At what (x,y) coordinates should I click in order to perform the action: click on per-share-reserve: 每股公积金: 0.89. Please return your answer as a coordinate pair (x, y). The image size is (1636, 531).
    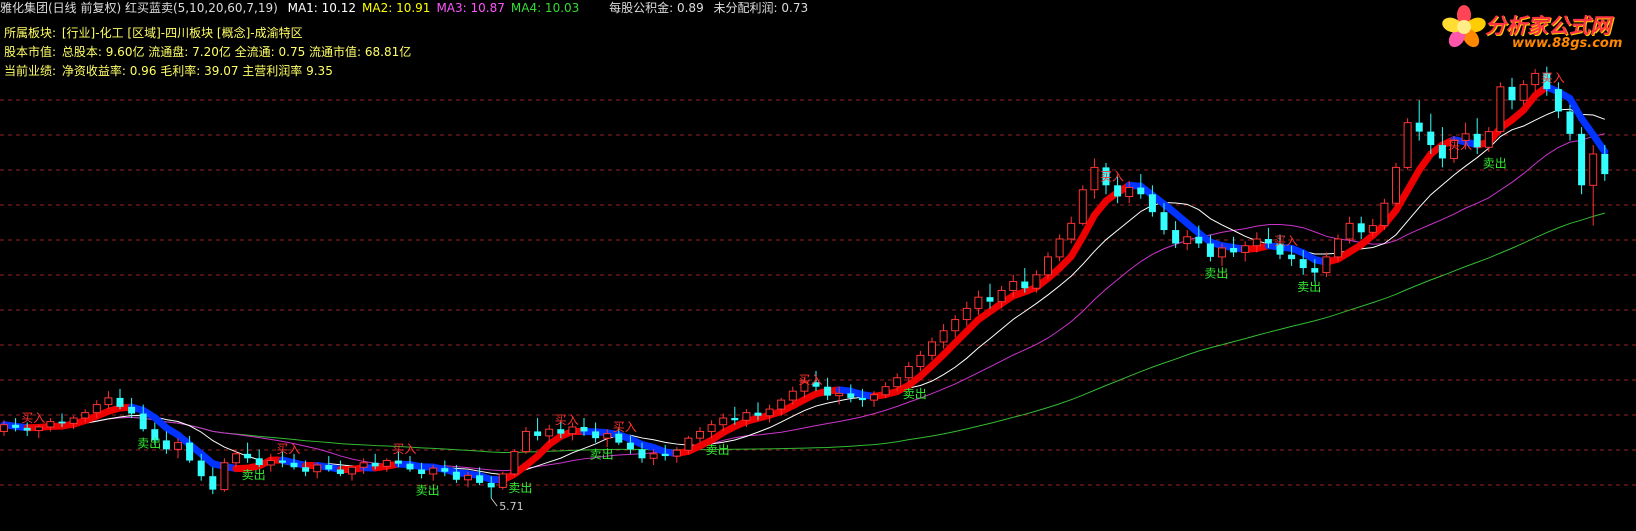
    Looking at the image, I should click on (656, 8).